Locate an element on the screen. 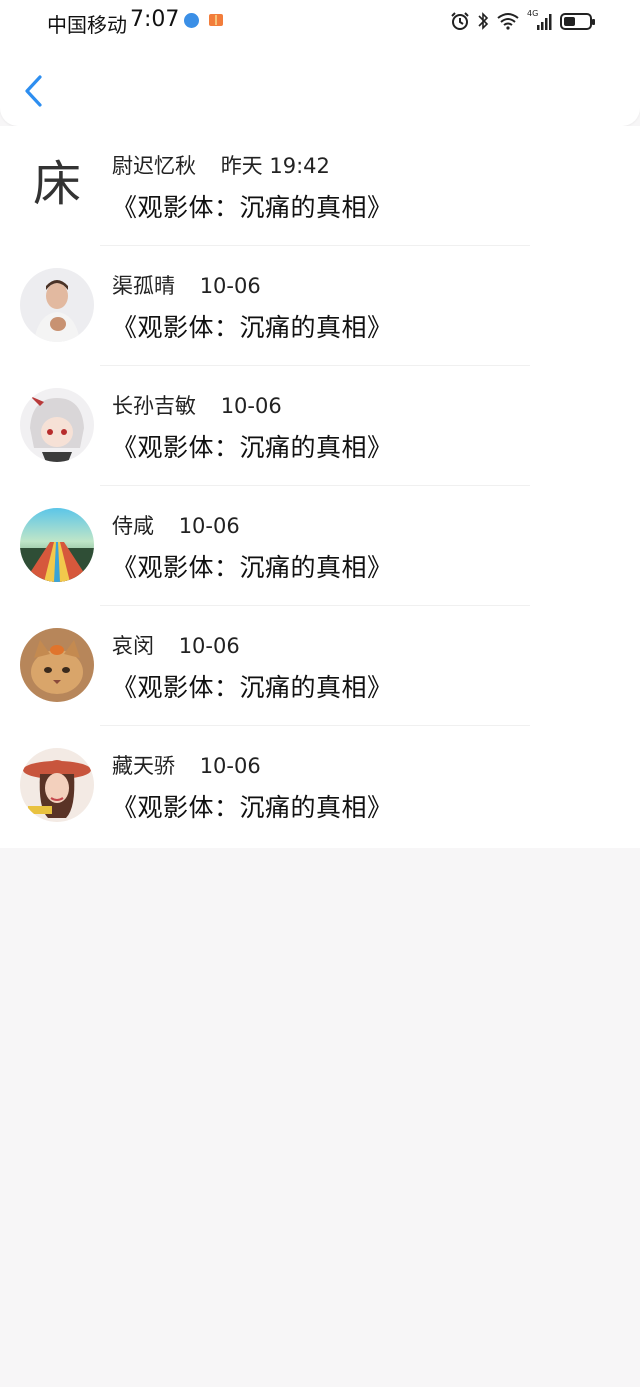 Image resolution: width=640 pixels, height=1387 pixels. svg-text: 床 is located at coordinates (57, 184).